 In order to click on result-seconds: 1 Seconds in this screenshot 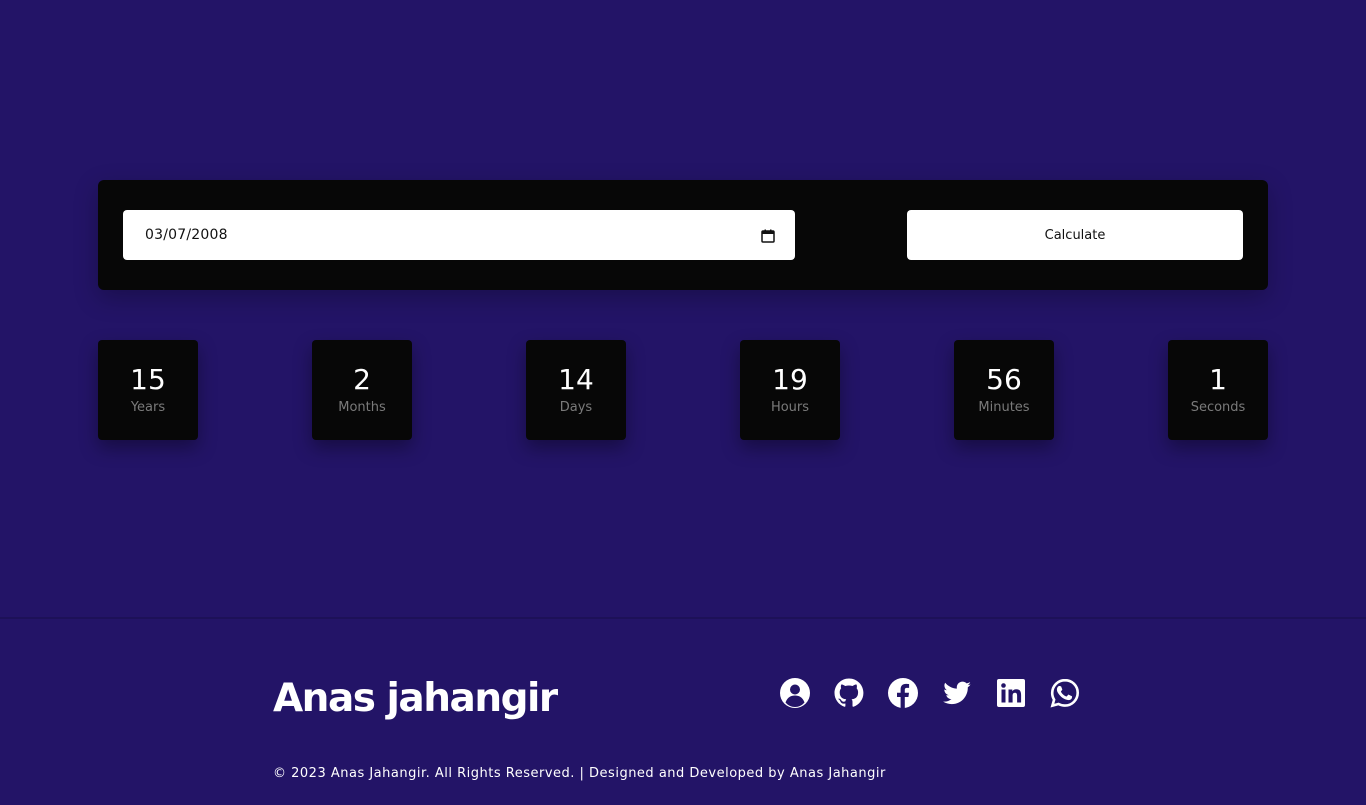, I will do `click(1218, 390)`.